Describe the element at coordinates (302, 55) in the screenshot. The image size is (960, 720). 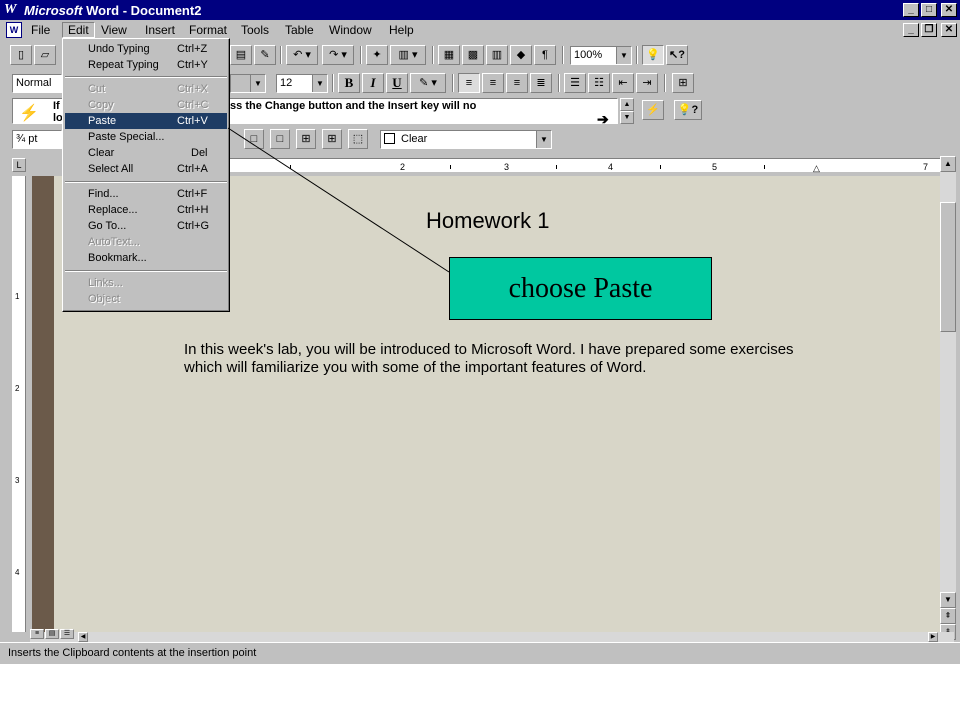
I see `undo-icon: ↶ ▾` at that location.